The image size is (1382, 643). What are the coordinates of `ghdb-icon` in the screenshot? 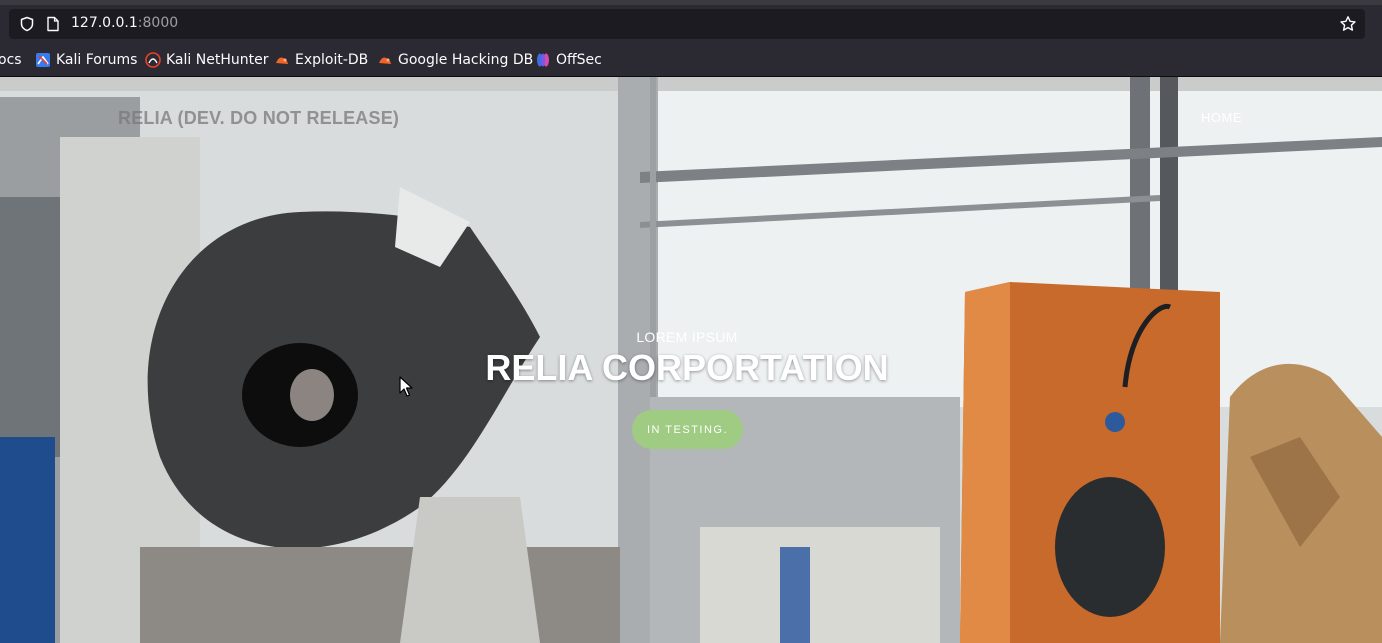 It's located at (385, 60).